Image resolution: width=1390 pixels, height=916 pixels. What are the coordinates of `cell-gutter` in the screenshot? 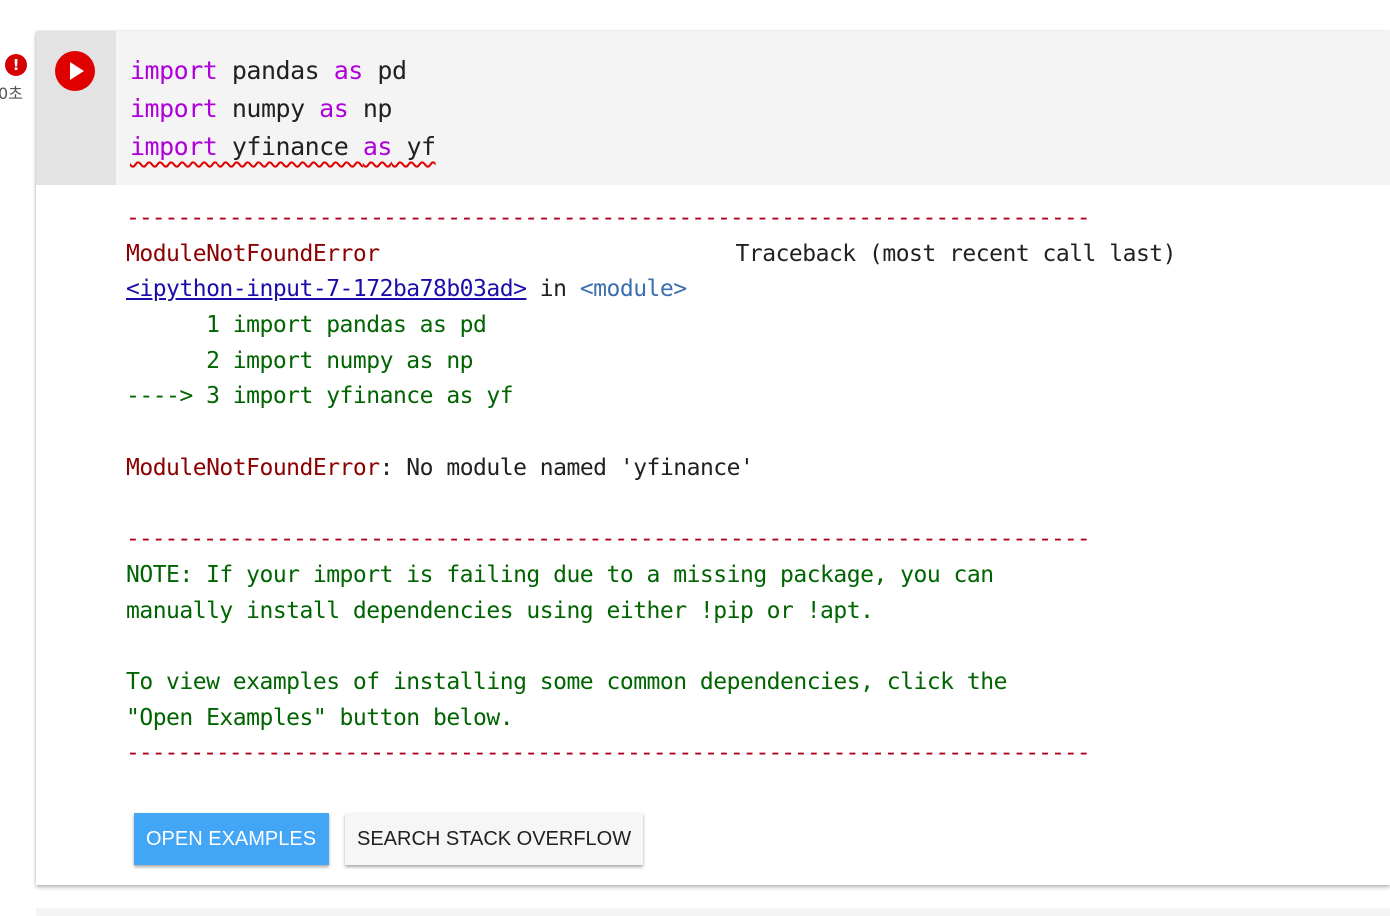 It's located at (76, 108).